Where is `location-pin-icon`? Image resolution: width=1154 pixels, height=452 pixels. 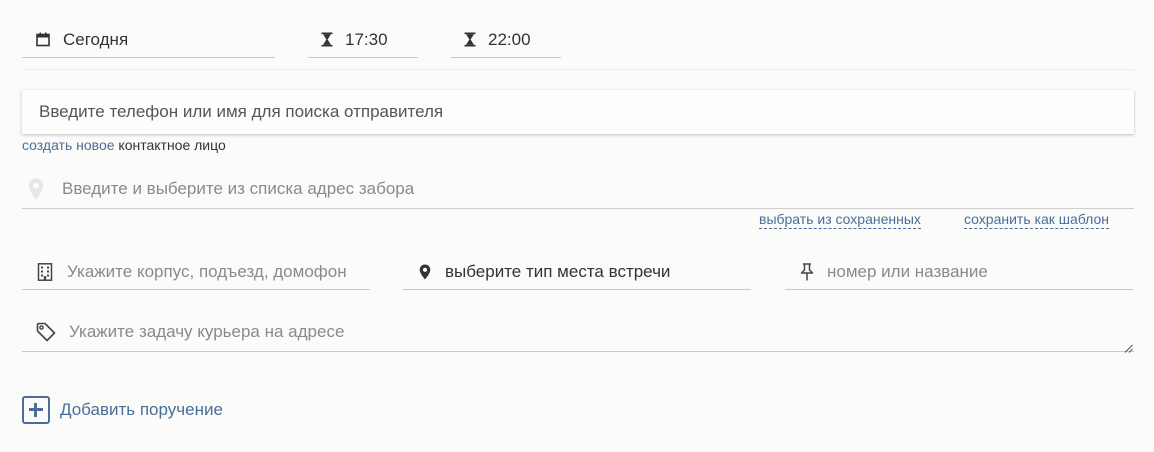 location-pin-icon is located at coordinates (36, 189).